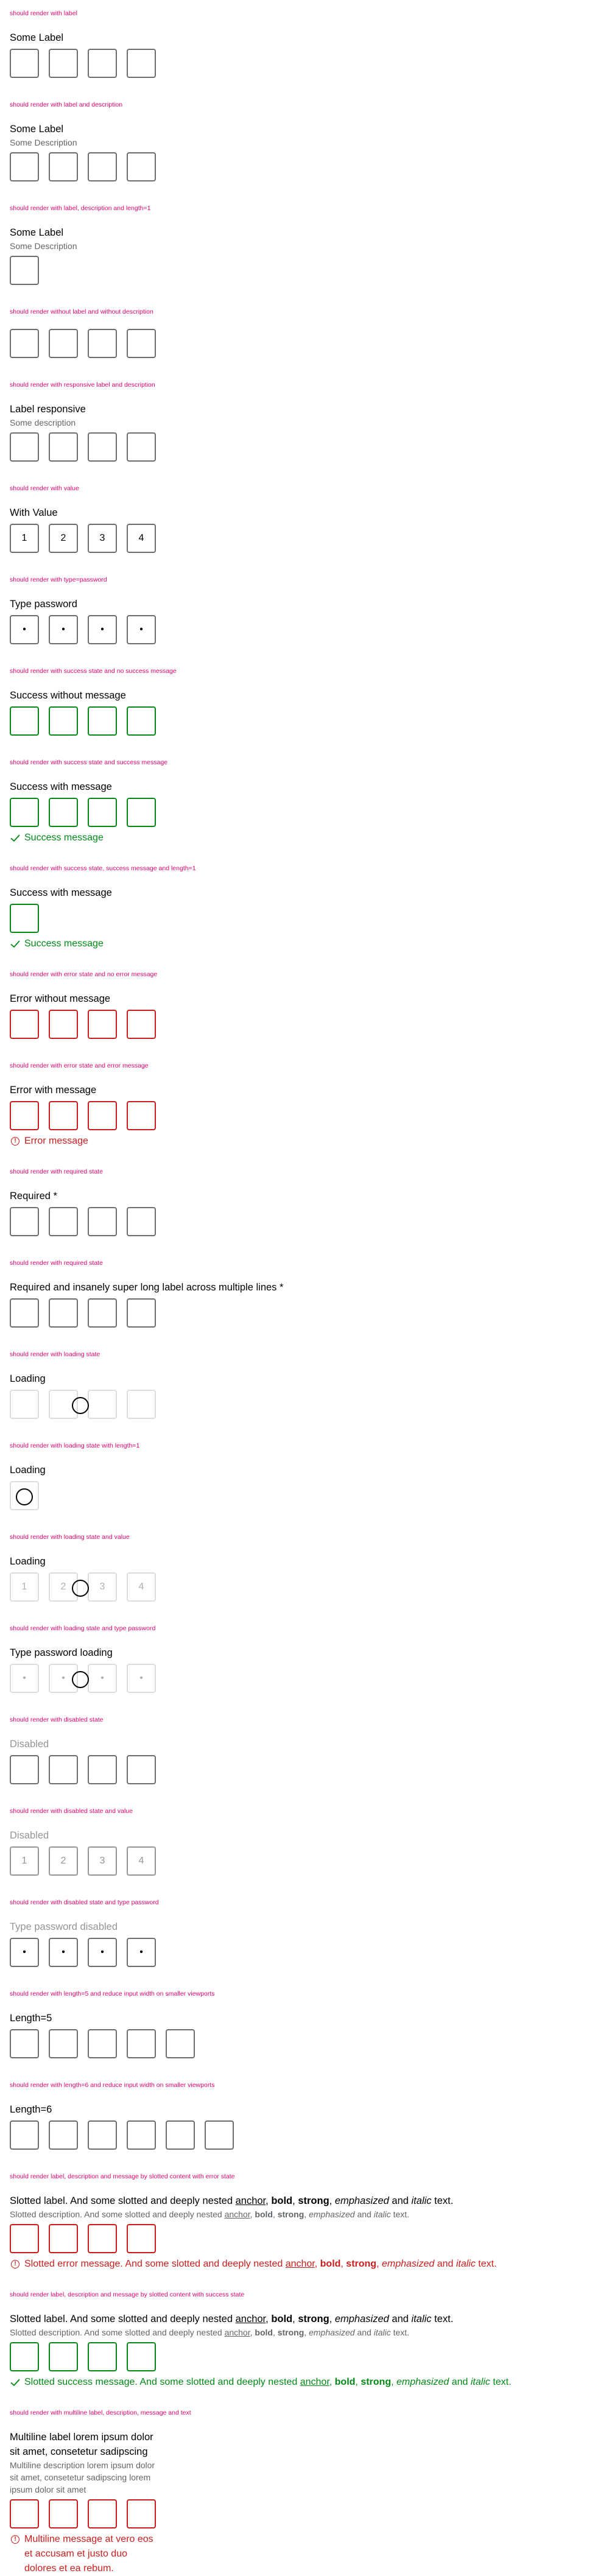 Image resolution: width=609 pixels, height=2576 pixels. What do you see at coordinates (282, 2200) in the screenshot?
I see `label-bold: bold` at bounding box center [282, 2200].